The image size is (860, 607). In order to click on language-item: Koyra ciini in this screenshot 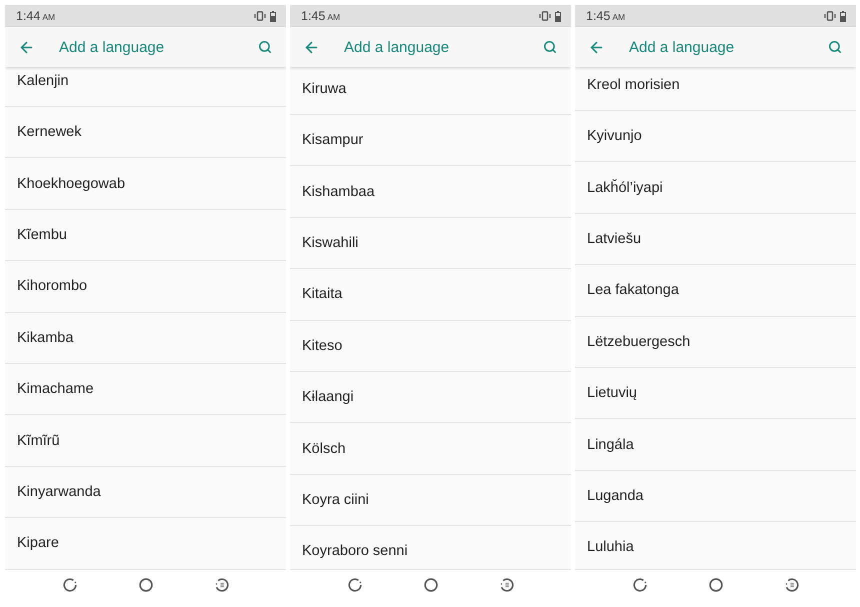, I will do `click(430, 500)`.